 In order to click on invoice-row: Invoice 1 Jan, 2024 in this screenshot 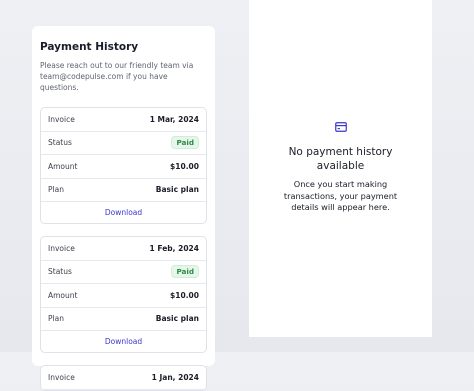, I will do `click(123, 378)`.